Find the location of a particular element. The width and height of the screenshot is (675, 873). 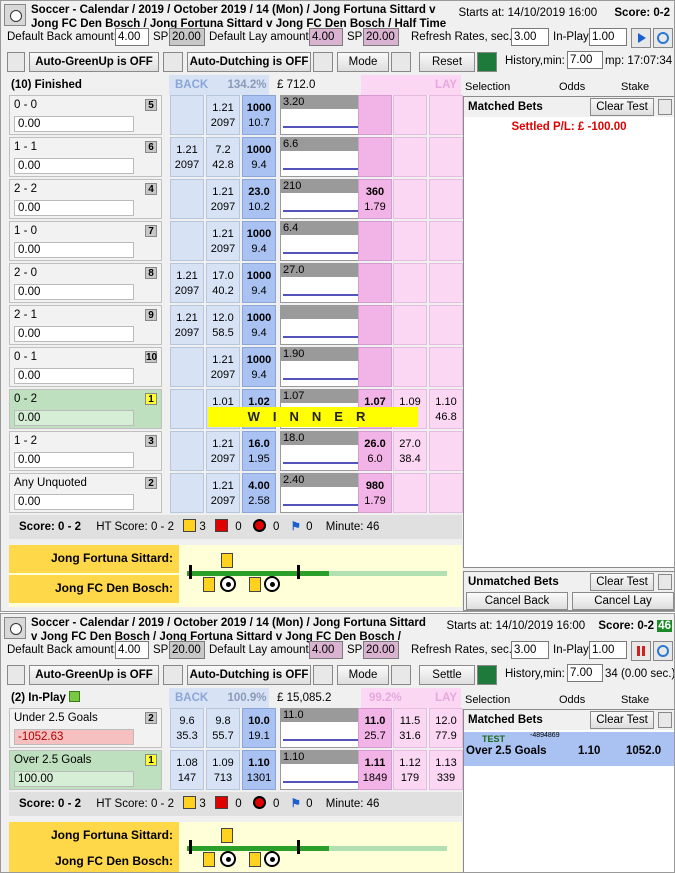

back-price-best: 16.0 1.95 is located at coordinates (259, 451).